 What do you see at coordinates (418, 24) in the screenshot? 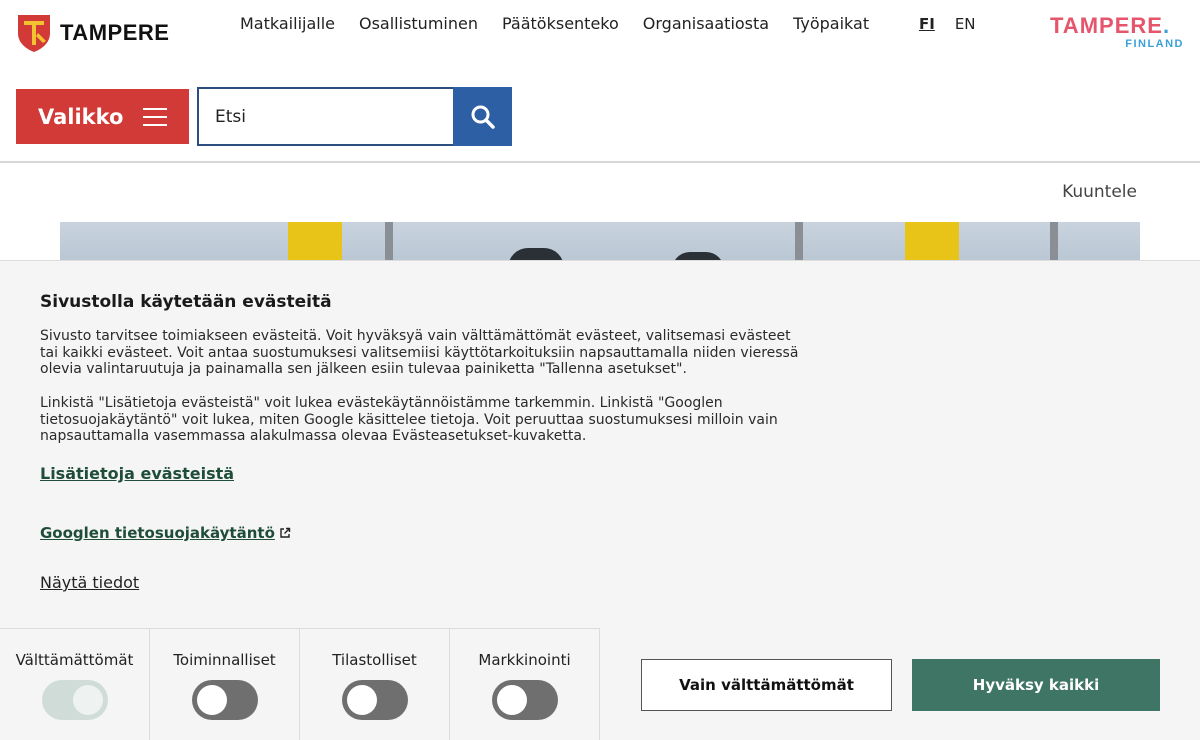
I see `nav-osallistuminen: Osallistuminen` at bounding box center [418, 24].